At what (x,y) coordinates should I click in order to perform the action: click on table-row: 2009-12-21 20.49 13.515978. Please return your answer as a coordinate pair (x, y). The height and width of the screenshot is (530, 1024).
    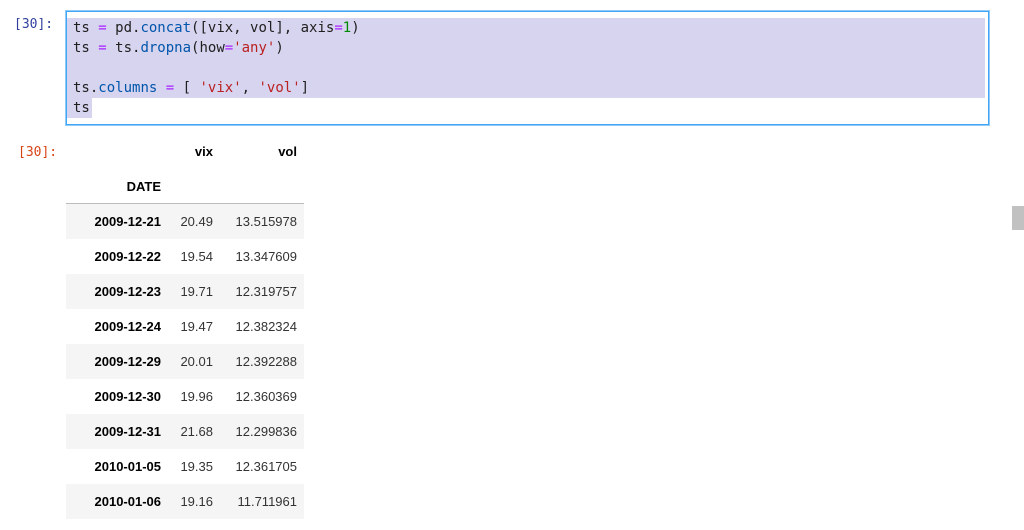
    Looking at the image, I should click on (185, 221).